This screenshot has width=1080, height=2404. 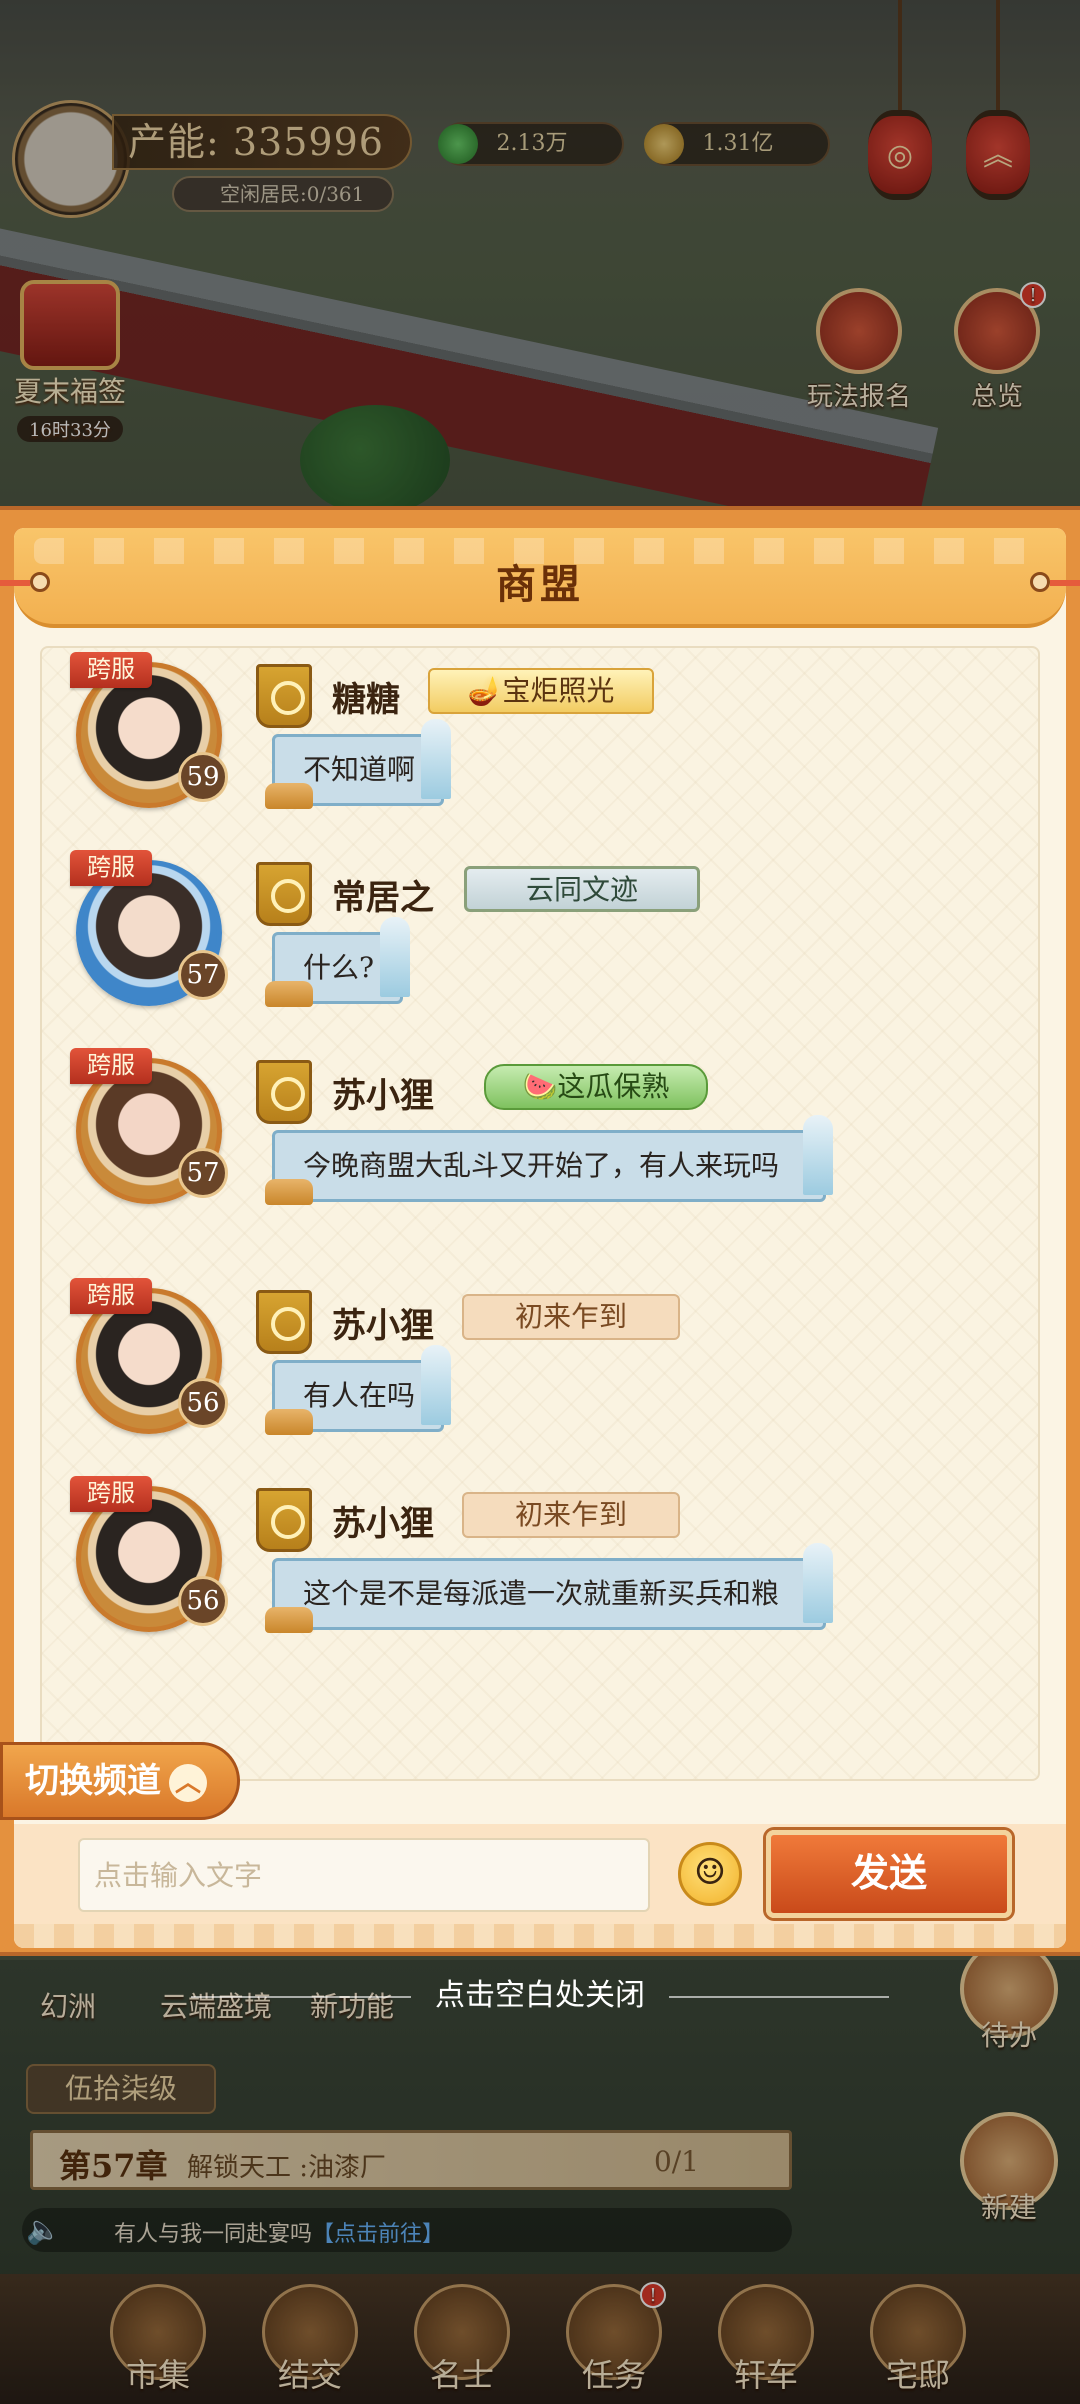 I want to click on message-bubble: 不知道啊, so click(x=358, y=764).